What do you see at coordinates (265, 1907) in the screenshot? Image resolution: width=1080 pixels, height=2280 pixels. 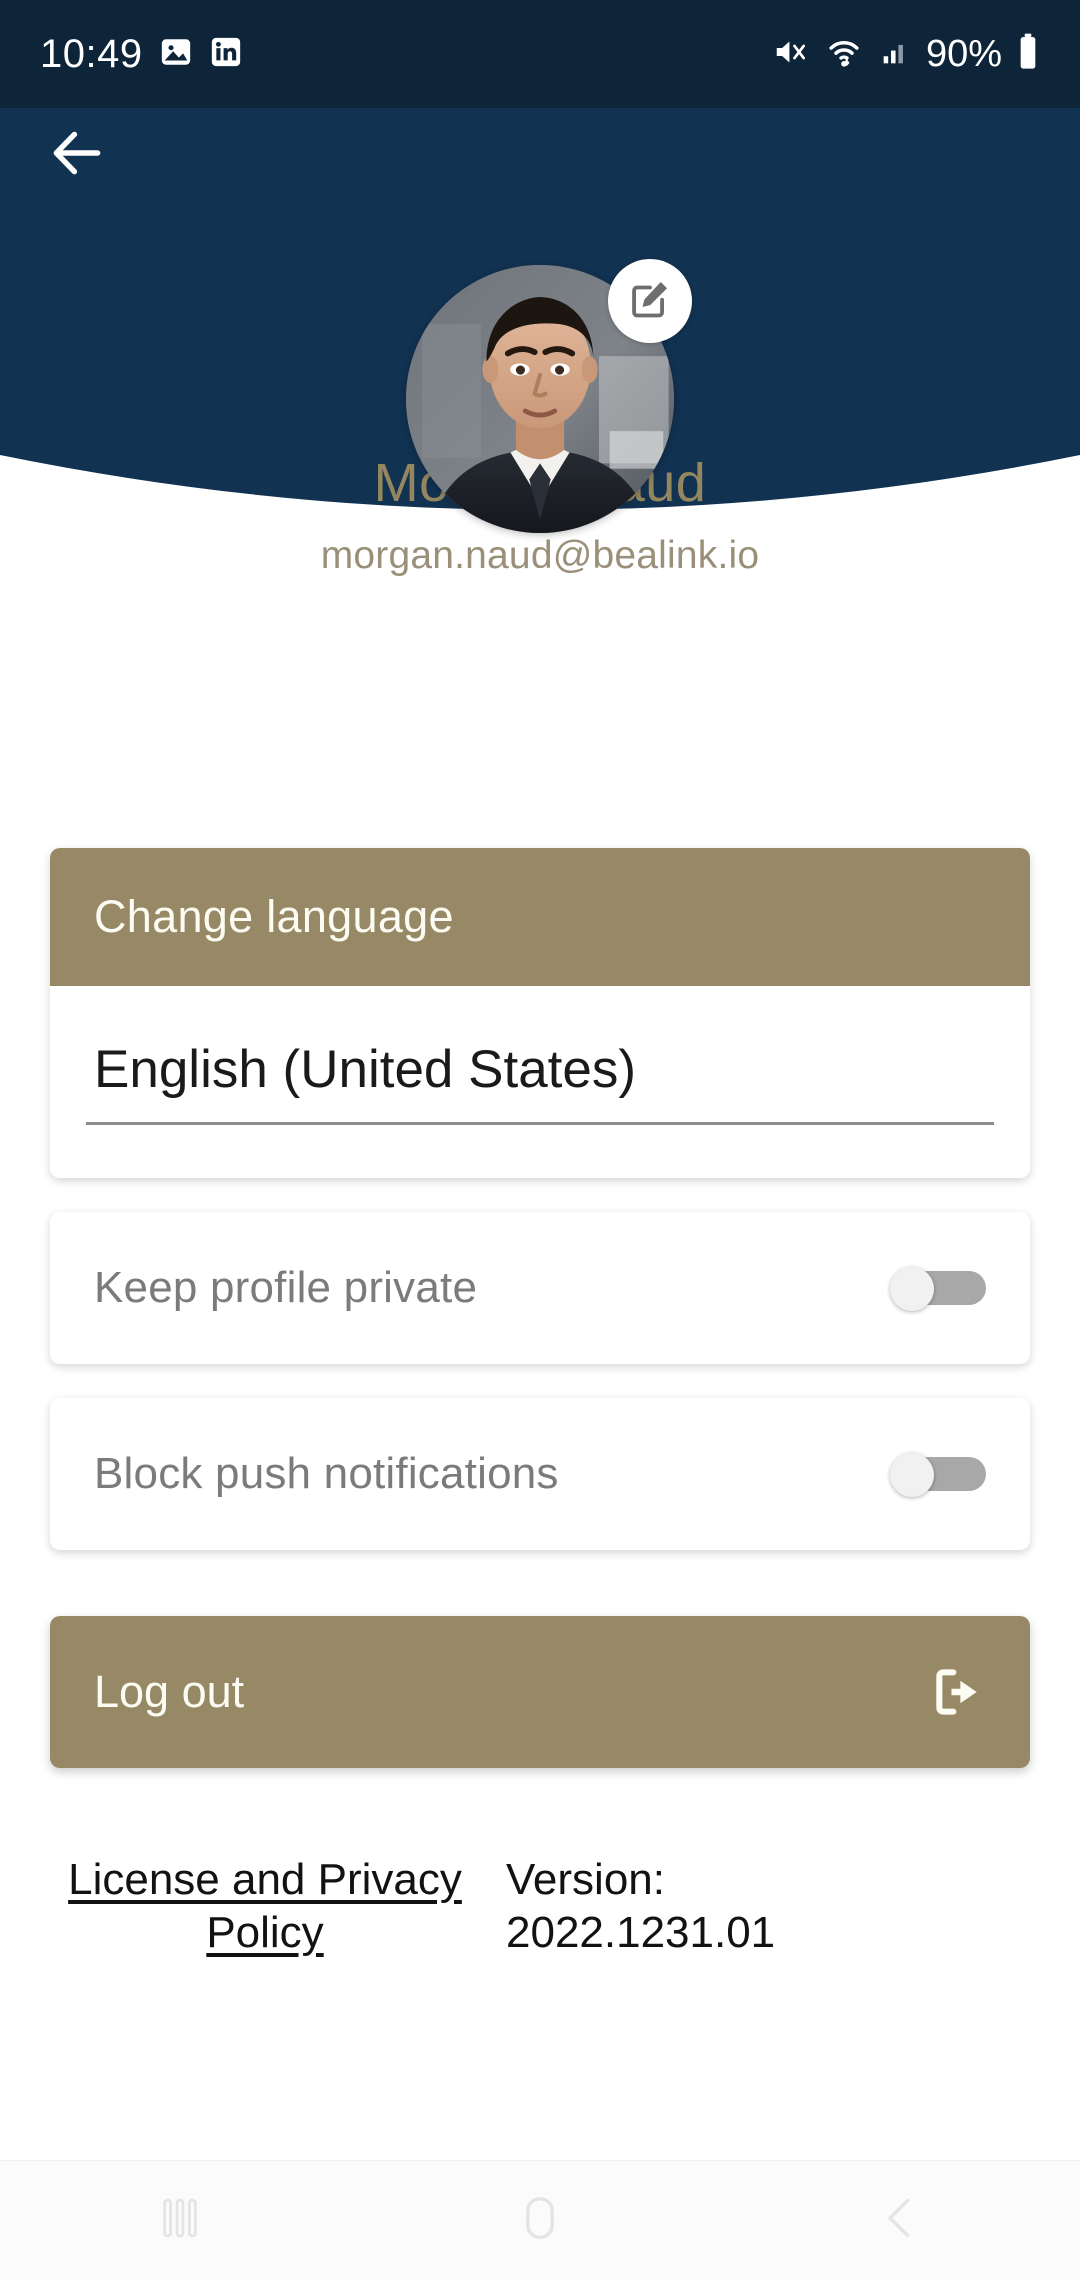 I see `license-and-privacy-policy-link: License and Privacy Policy` at bounding box center [265, 1907].